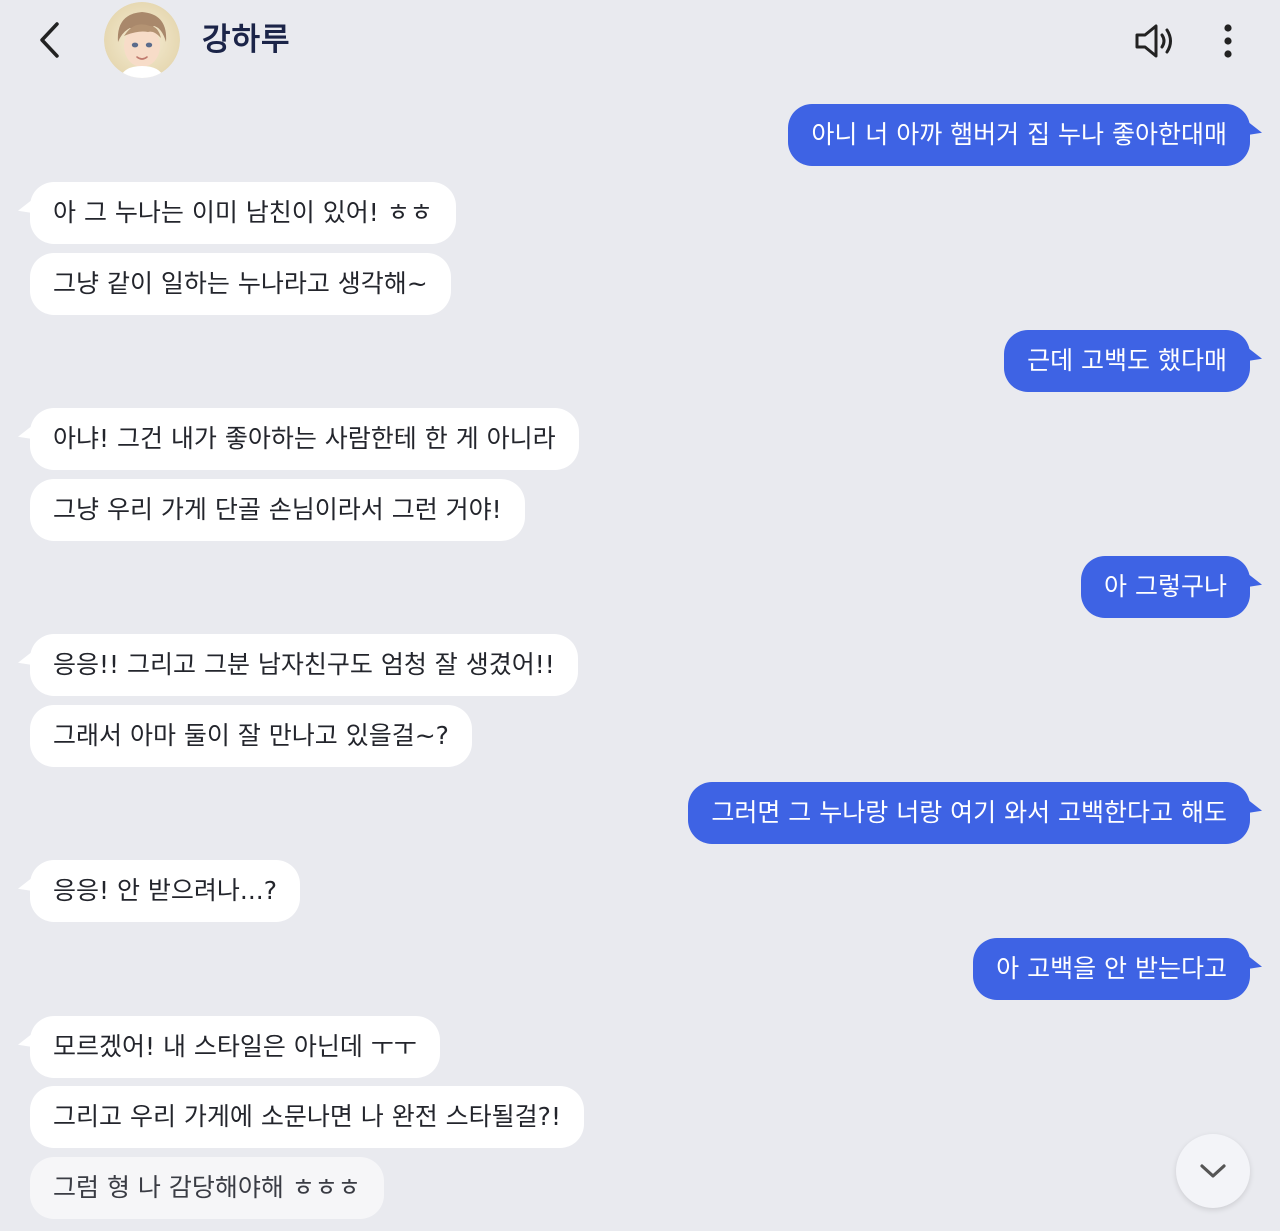 The image size is (1280, 1231). I want to click on more-vertical-icon, so click(1228, 41).